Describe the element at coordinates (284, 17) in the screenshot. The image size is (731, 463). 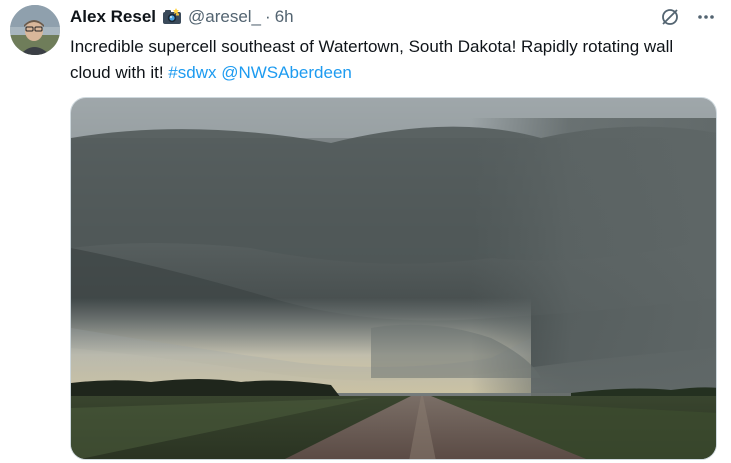
I see `tweet-timestamp: 6h` at that location.